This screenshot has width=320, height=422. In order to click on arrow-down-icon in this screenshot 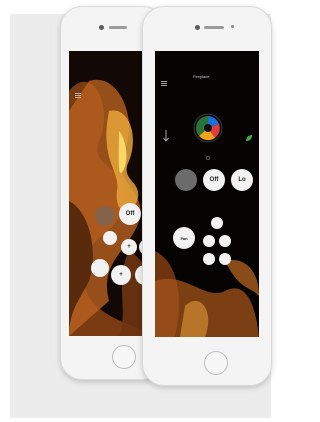, I will do `click(166, 138)`.